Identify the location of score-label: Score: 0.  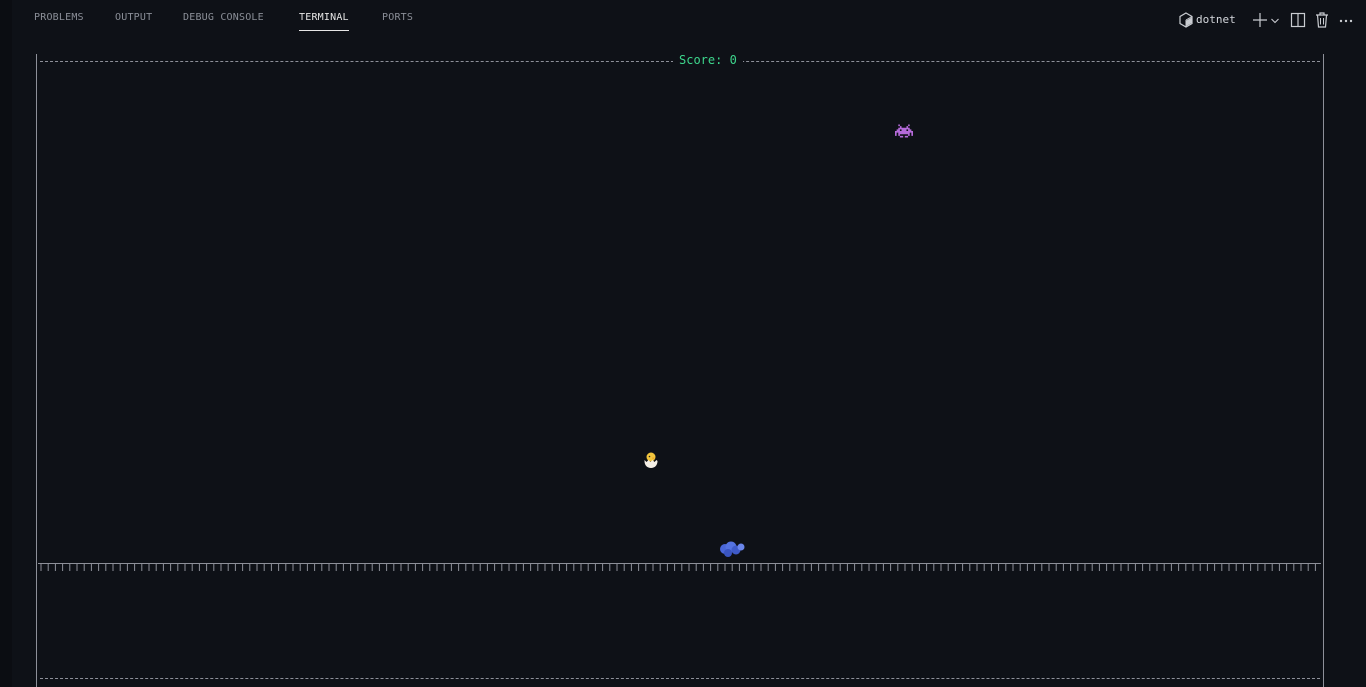
(708, 60).